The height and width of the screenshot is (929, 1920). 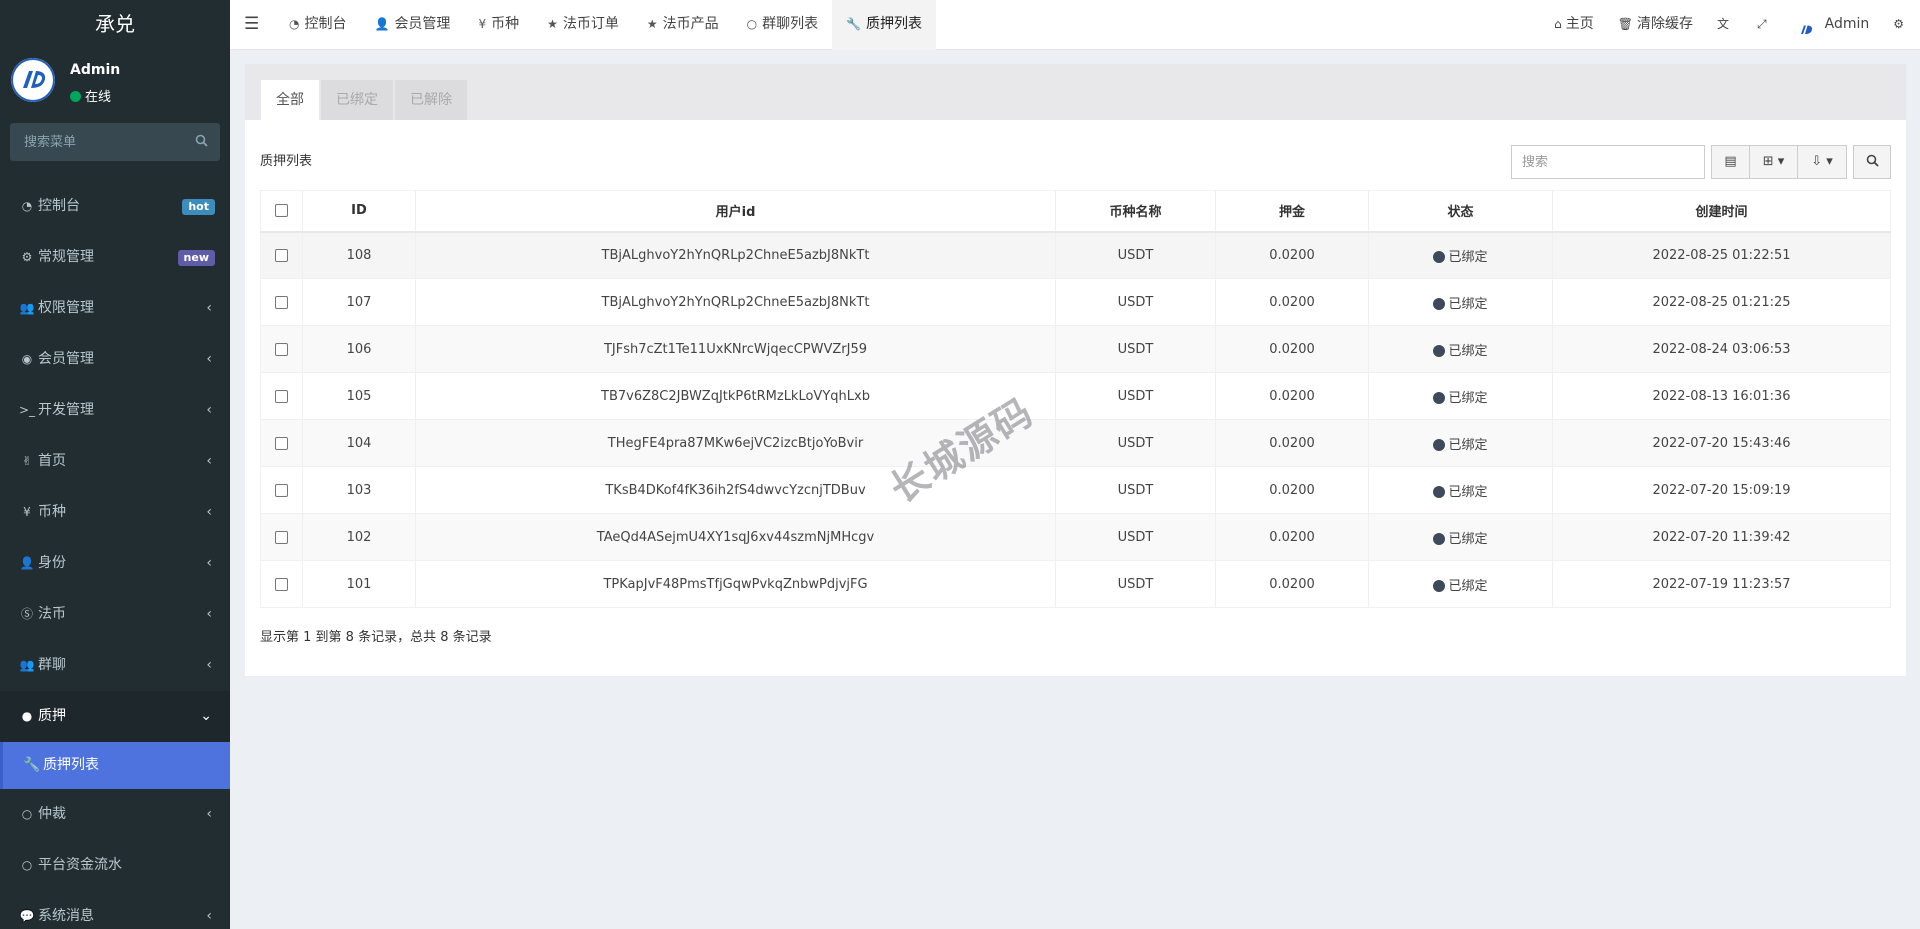 What do you see at coordinates (115, 614) in the screenshot?
I see `sidebar-item-fiat: Ⓢ 法币 ‹` at bounding box center [115, 614].